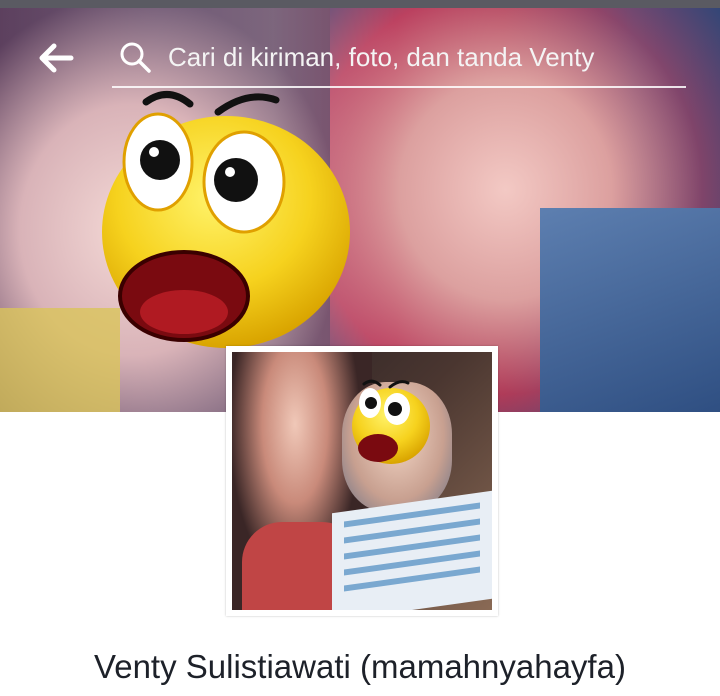 The width and height of the screenshot is (720, 696). I want to click on surprised-emoji-small-icon, so click(391, 422).